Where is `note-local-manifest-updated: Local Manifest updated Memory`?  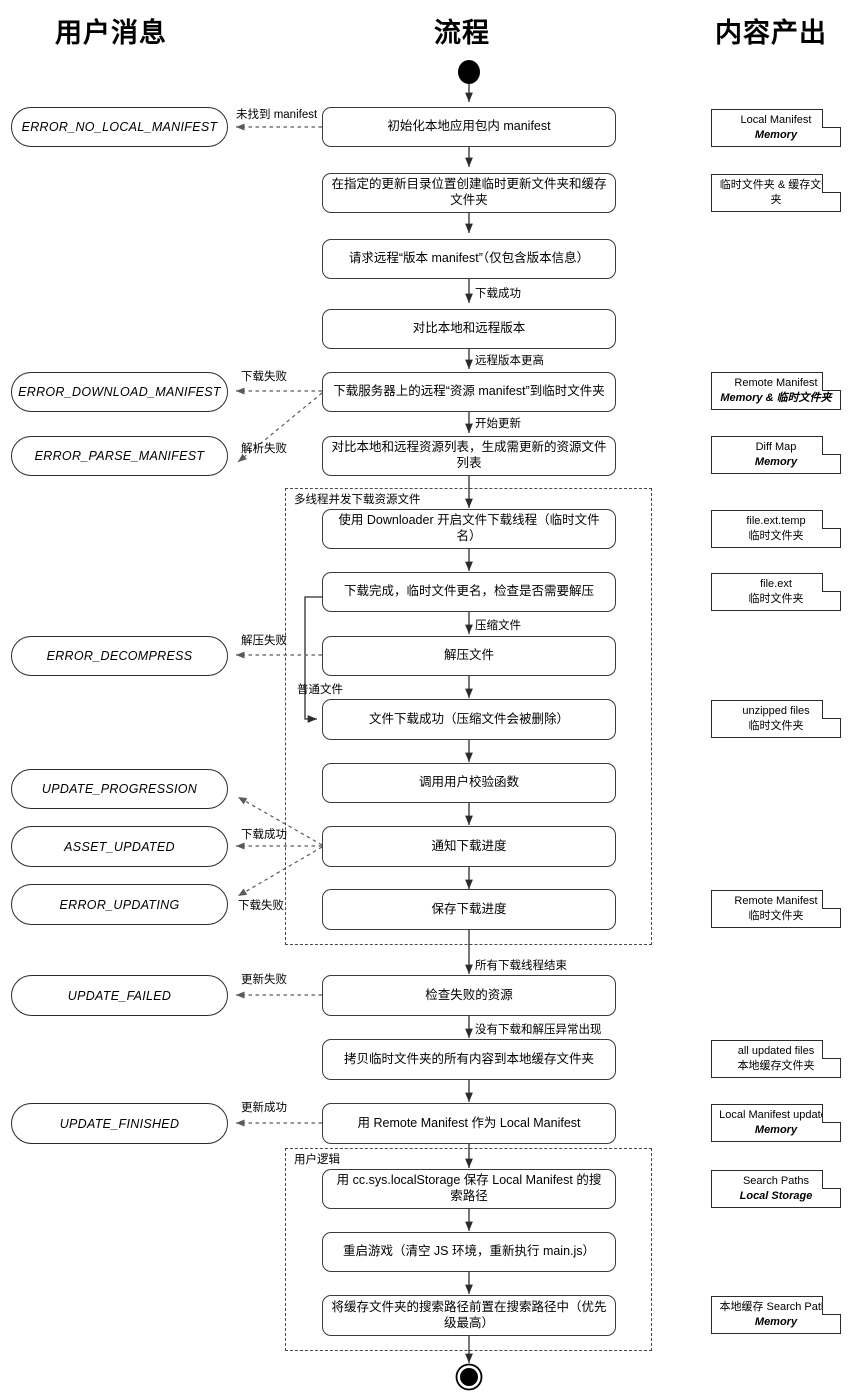 note-local-manifest-updated: Local Manifest updated Memory is located at coordinates (776, 1123).